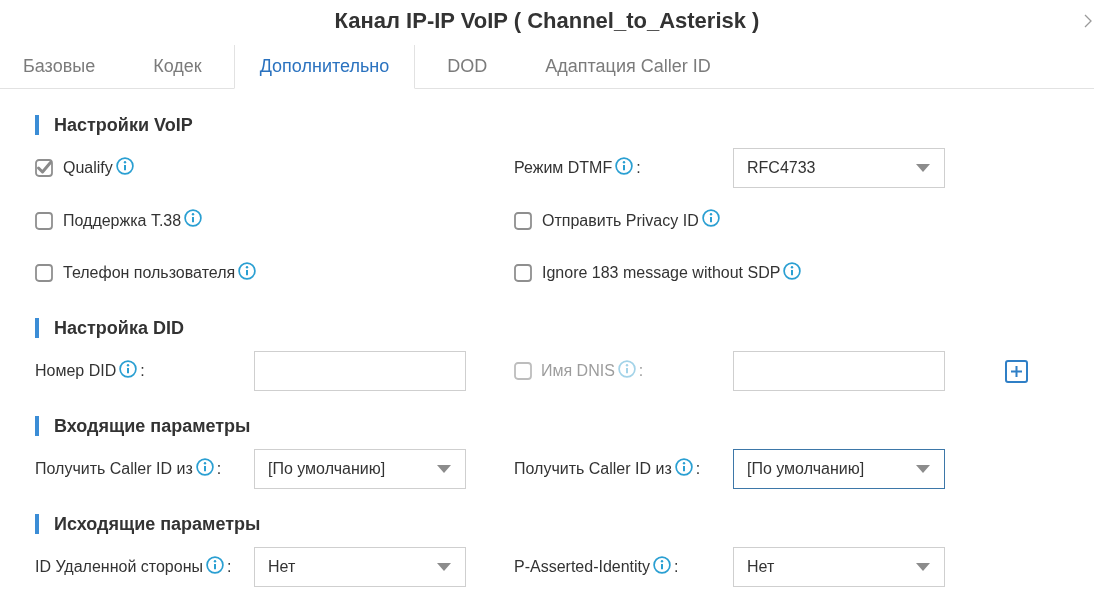 The width and height of the screenshot is (1094, 605). I want to click on plus-icon, so click(1016, 371).